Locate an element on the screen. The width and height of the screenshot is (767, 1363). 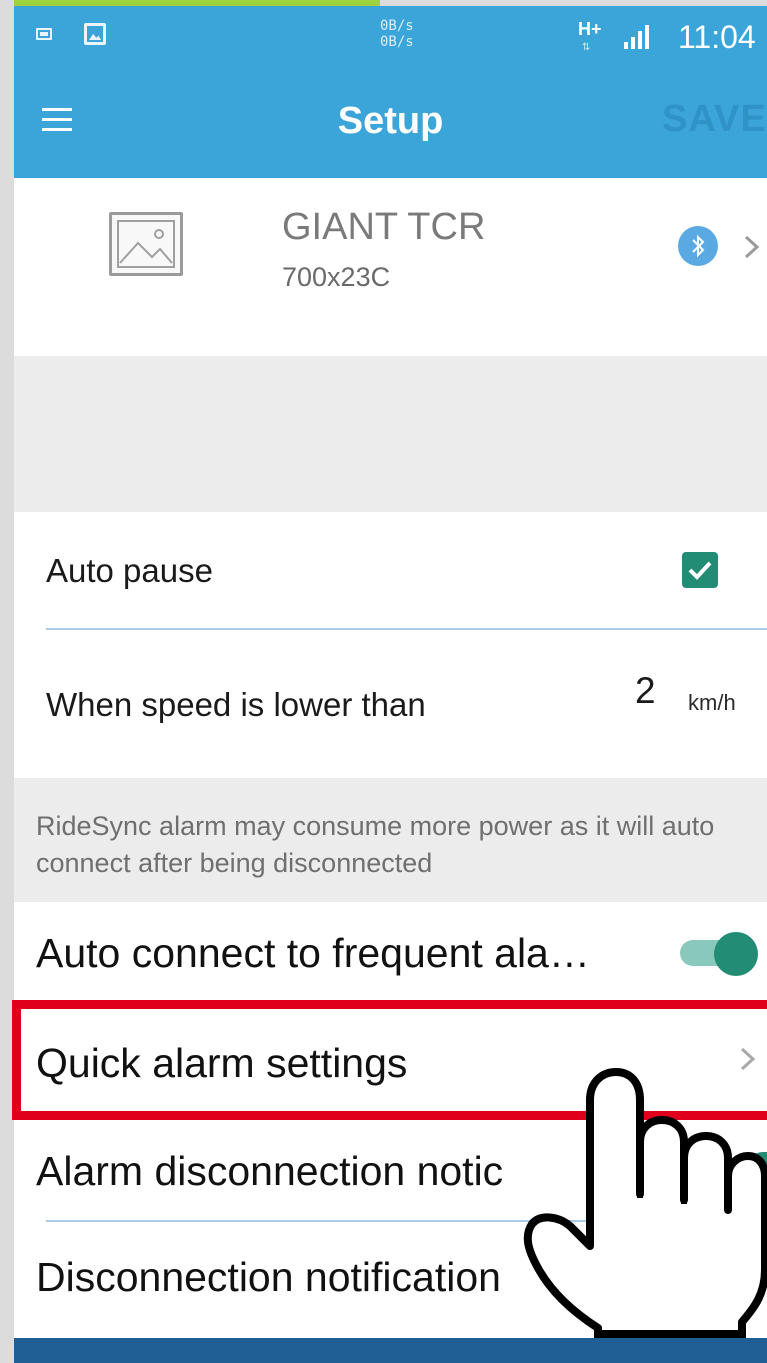
auto-connect-toggle-thumb is located at coordinates (736, 954).